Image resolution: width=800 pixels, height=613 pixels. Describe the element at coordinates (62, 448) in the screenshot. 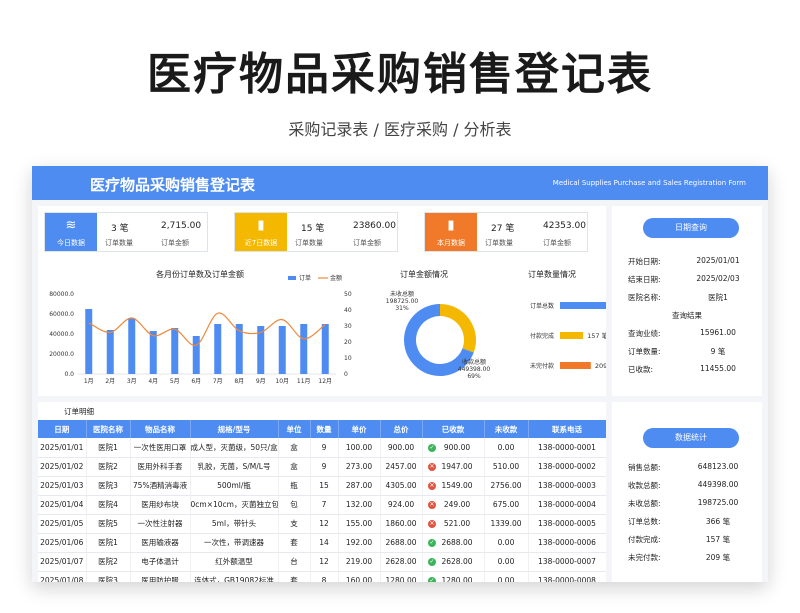

I see `cell-date: 2025/01/01` at that location.